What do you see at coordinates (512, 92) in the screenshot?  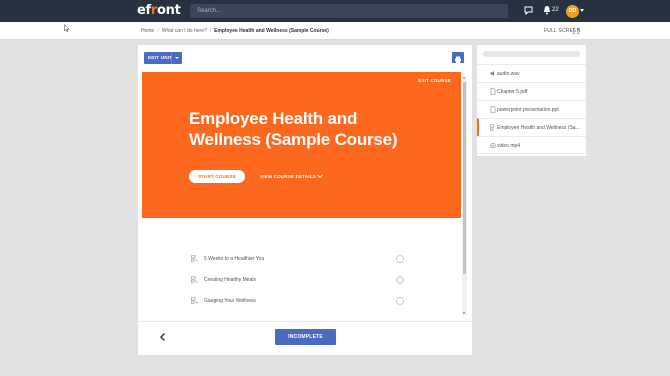 I see `sidebar-item-label: Chapter 5.pdf` at bounding box center [512, 92].